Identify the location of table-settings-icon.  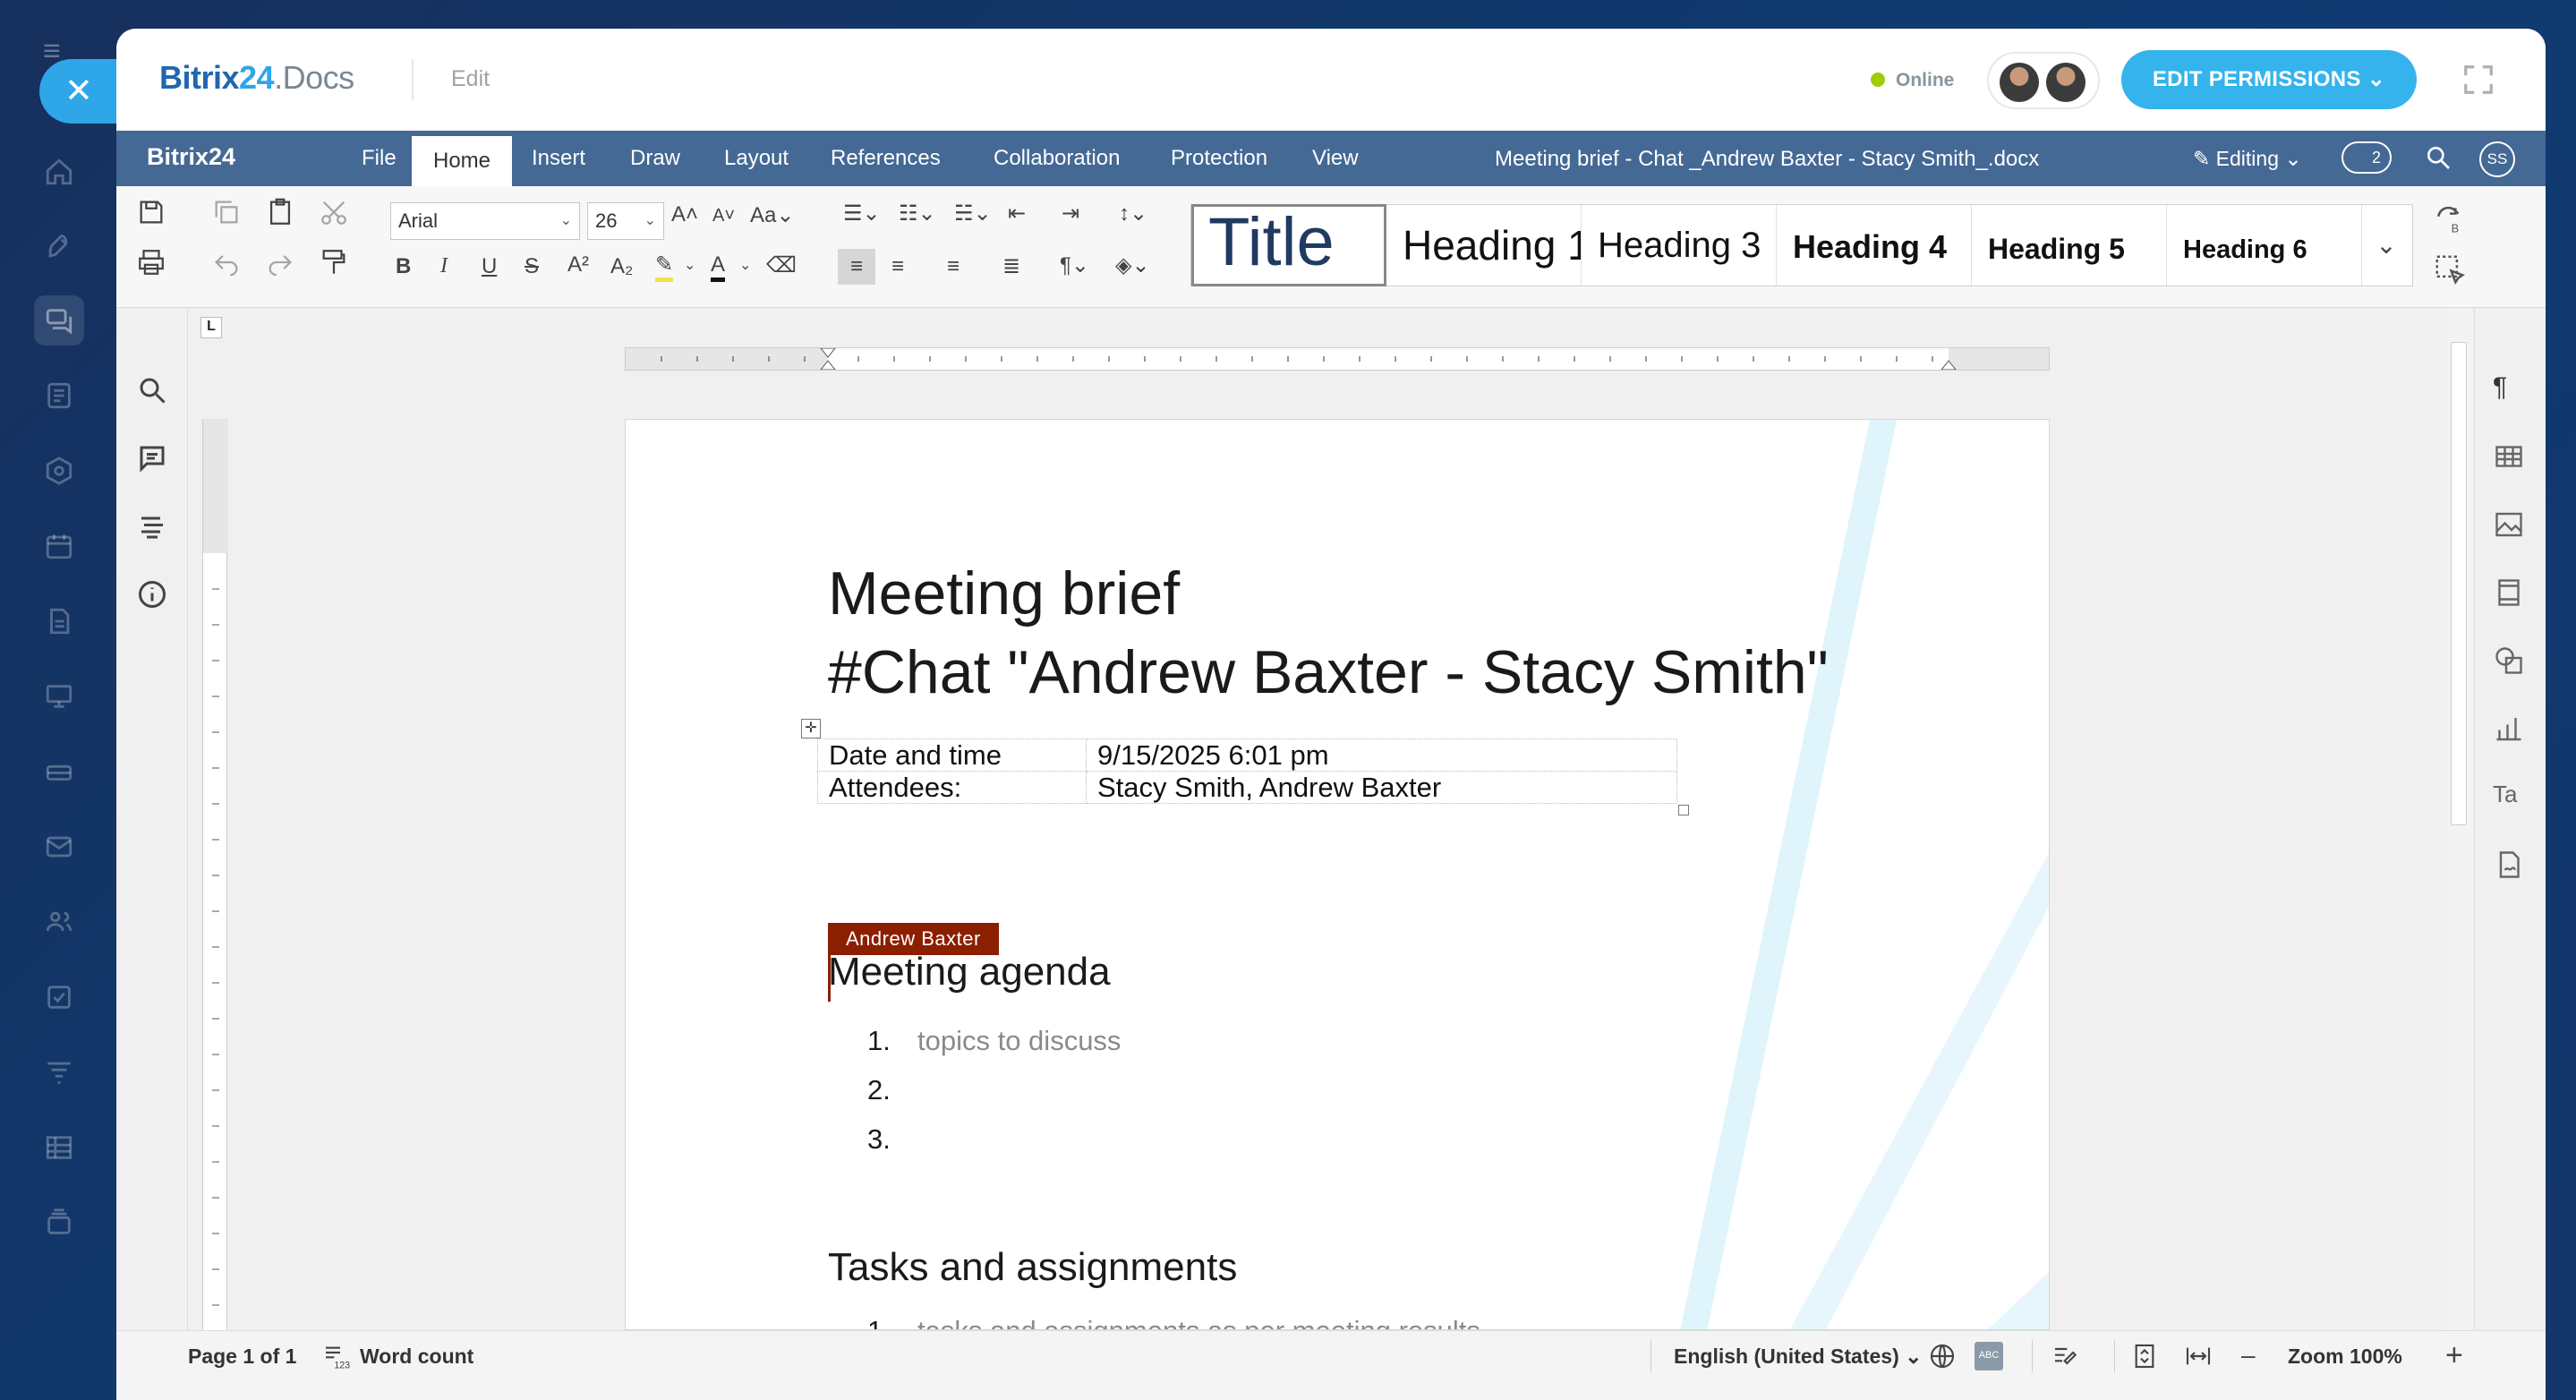
(2509, 456).